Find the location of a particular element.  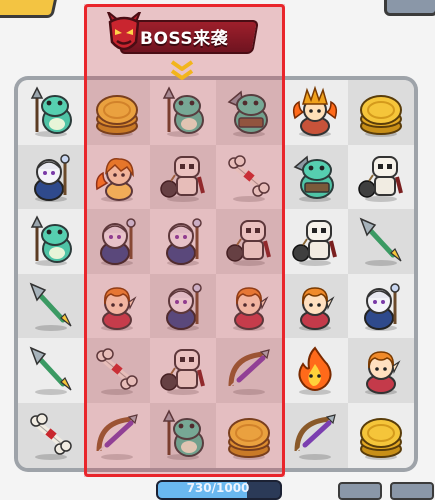

chevron-down-icon is located at coordinates (182, 70).